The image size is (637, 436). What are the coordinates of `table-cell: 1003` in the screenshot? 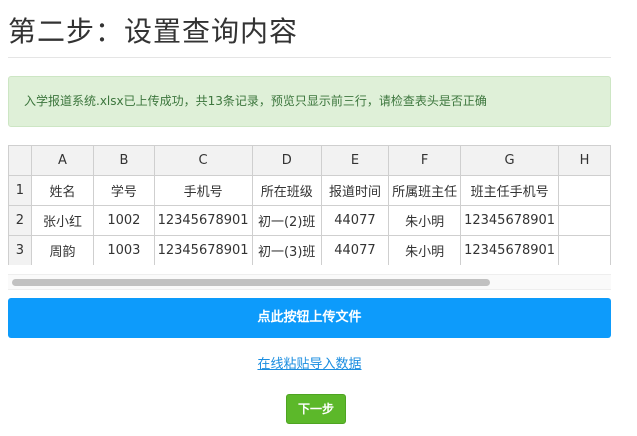 It's located at (124, 250).